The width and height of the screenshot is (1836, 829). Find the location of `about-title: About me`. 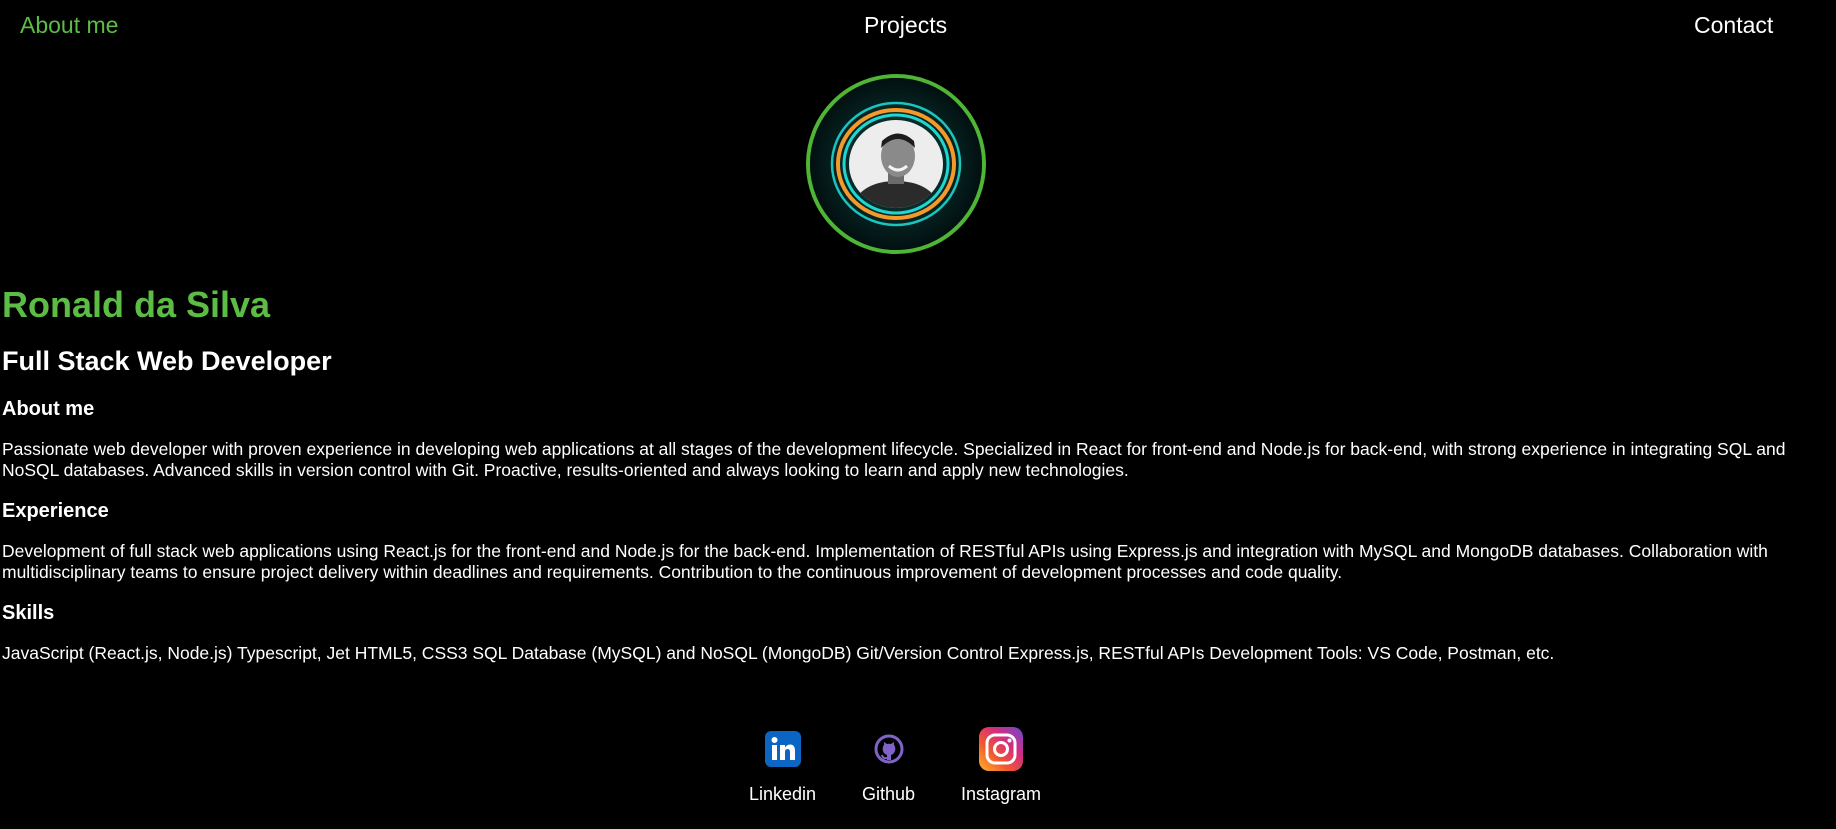

about-title: About me is located at coordinates (48, 409).